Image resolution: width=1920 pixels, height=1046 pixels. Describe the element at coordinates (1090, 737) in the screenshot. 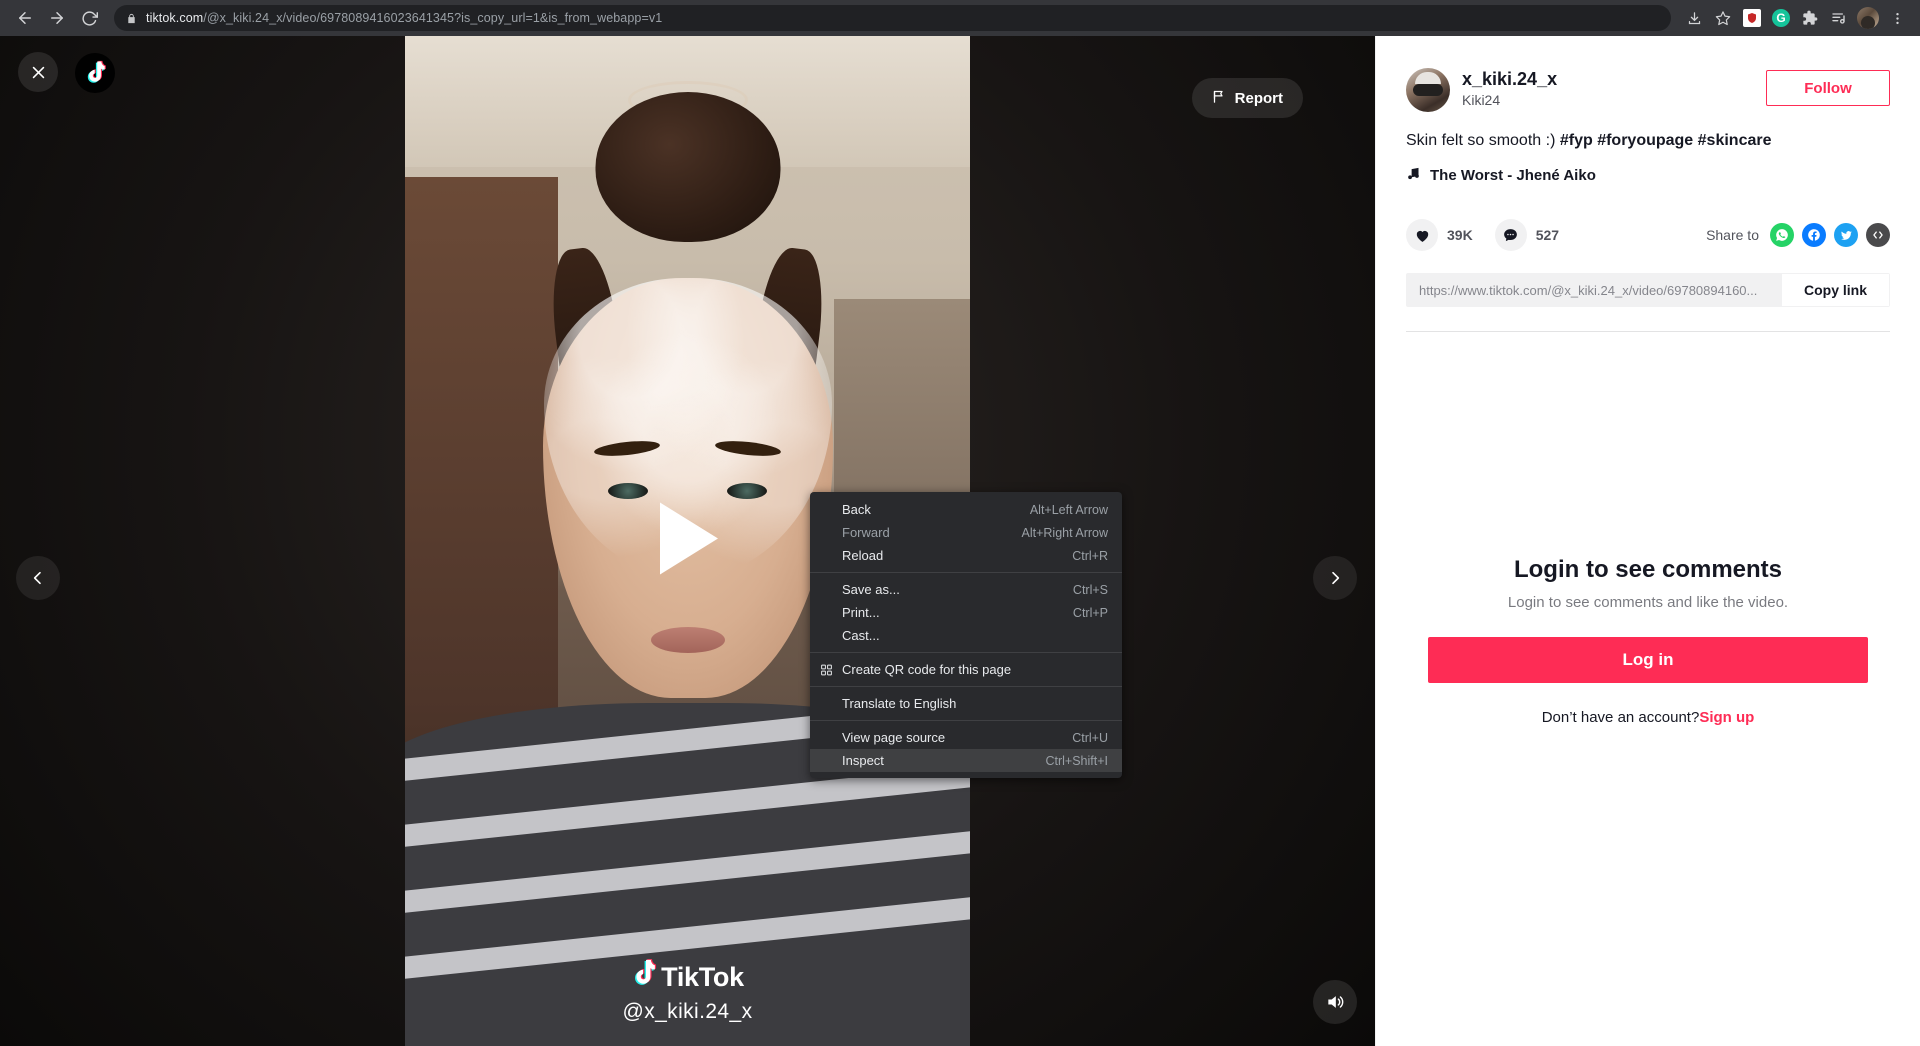

I see `context-menu-shortcut: Ctrl+U` at that location.